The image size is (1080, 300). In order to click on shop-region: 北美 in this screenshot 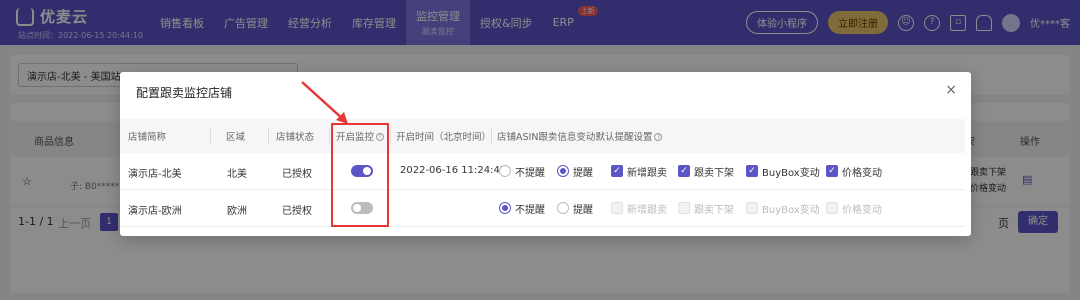, I will do `click(237, 174)`.